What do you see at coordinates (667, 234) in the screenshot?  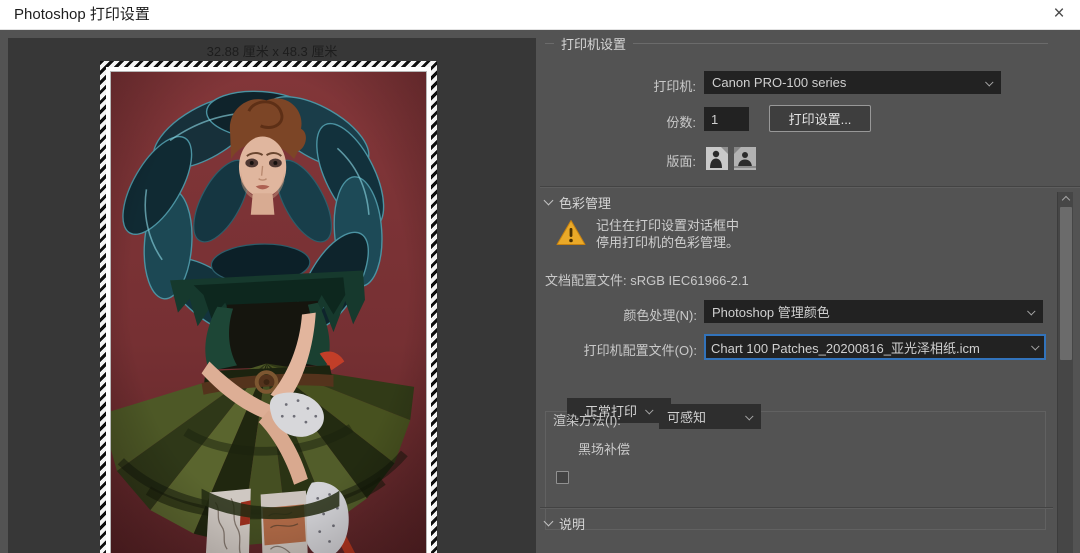 I see `color-management-warning: 记住在打印设置对话框中 停用打印机的色彩管理。` at bounding box center [667, 234].